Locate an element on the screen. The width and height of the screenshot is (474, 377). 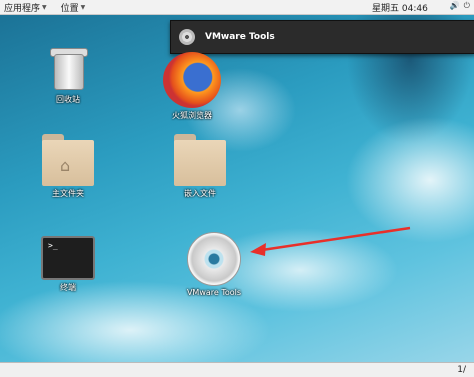
annotation-arrow is located at coordinates (330, 241).